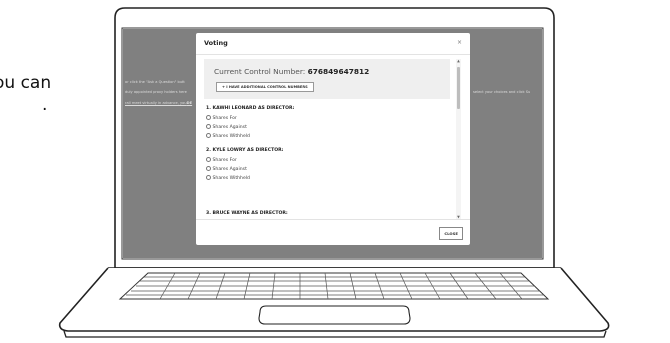  What do you see at coordinates (156, 92) in the screenshot?
I see `background-text: duly appointed proxy holders here` at bounding box center [156, 92].